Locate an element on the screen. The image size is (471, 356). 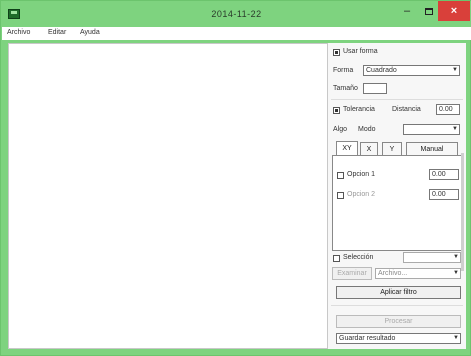
shape-select: Cuadrado ▼ is located at coordinates (411, 70).